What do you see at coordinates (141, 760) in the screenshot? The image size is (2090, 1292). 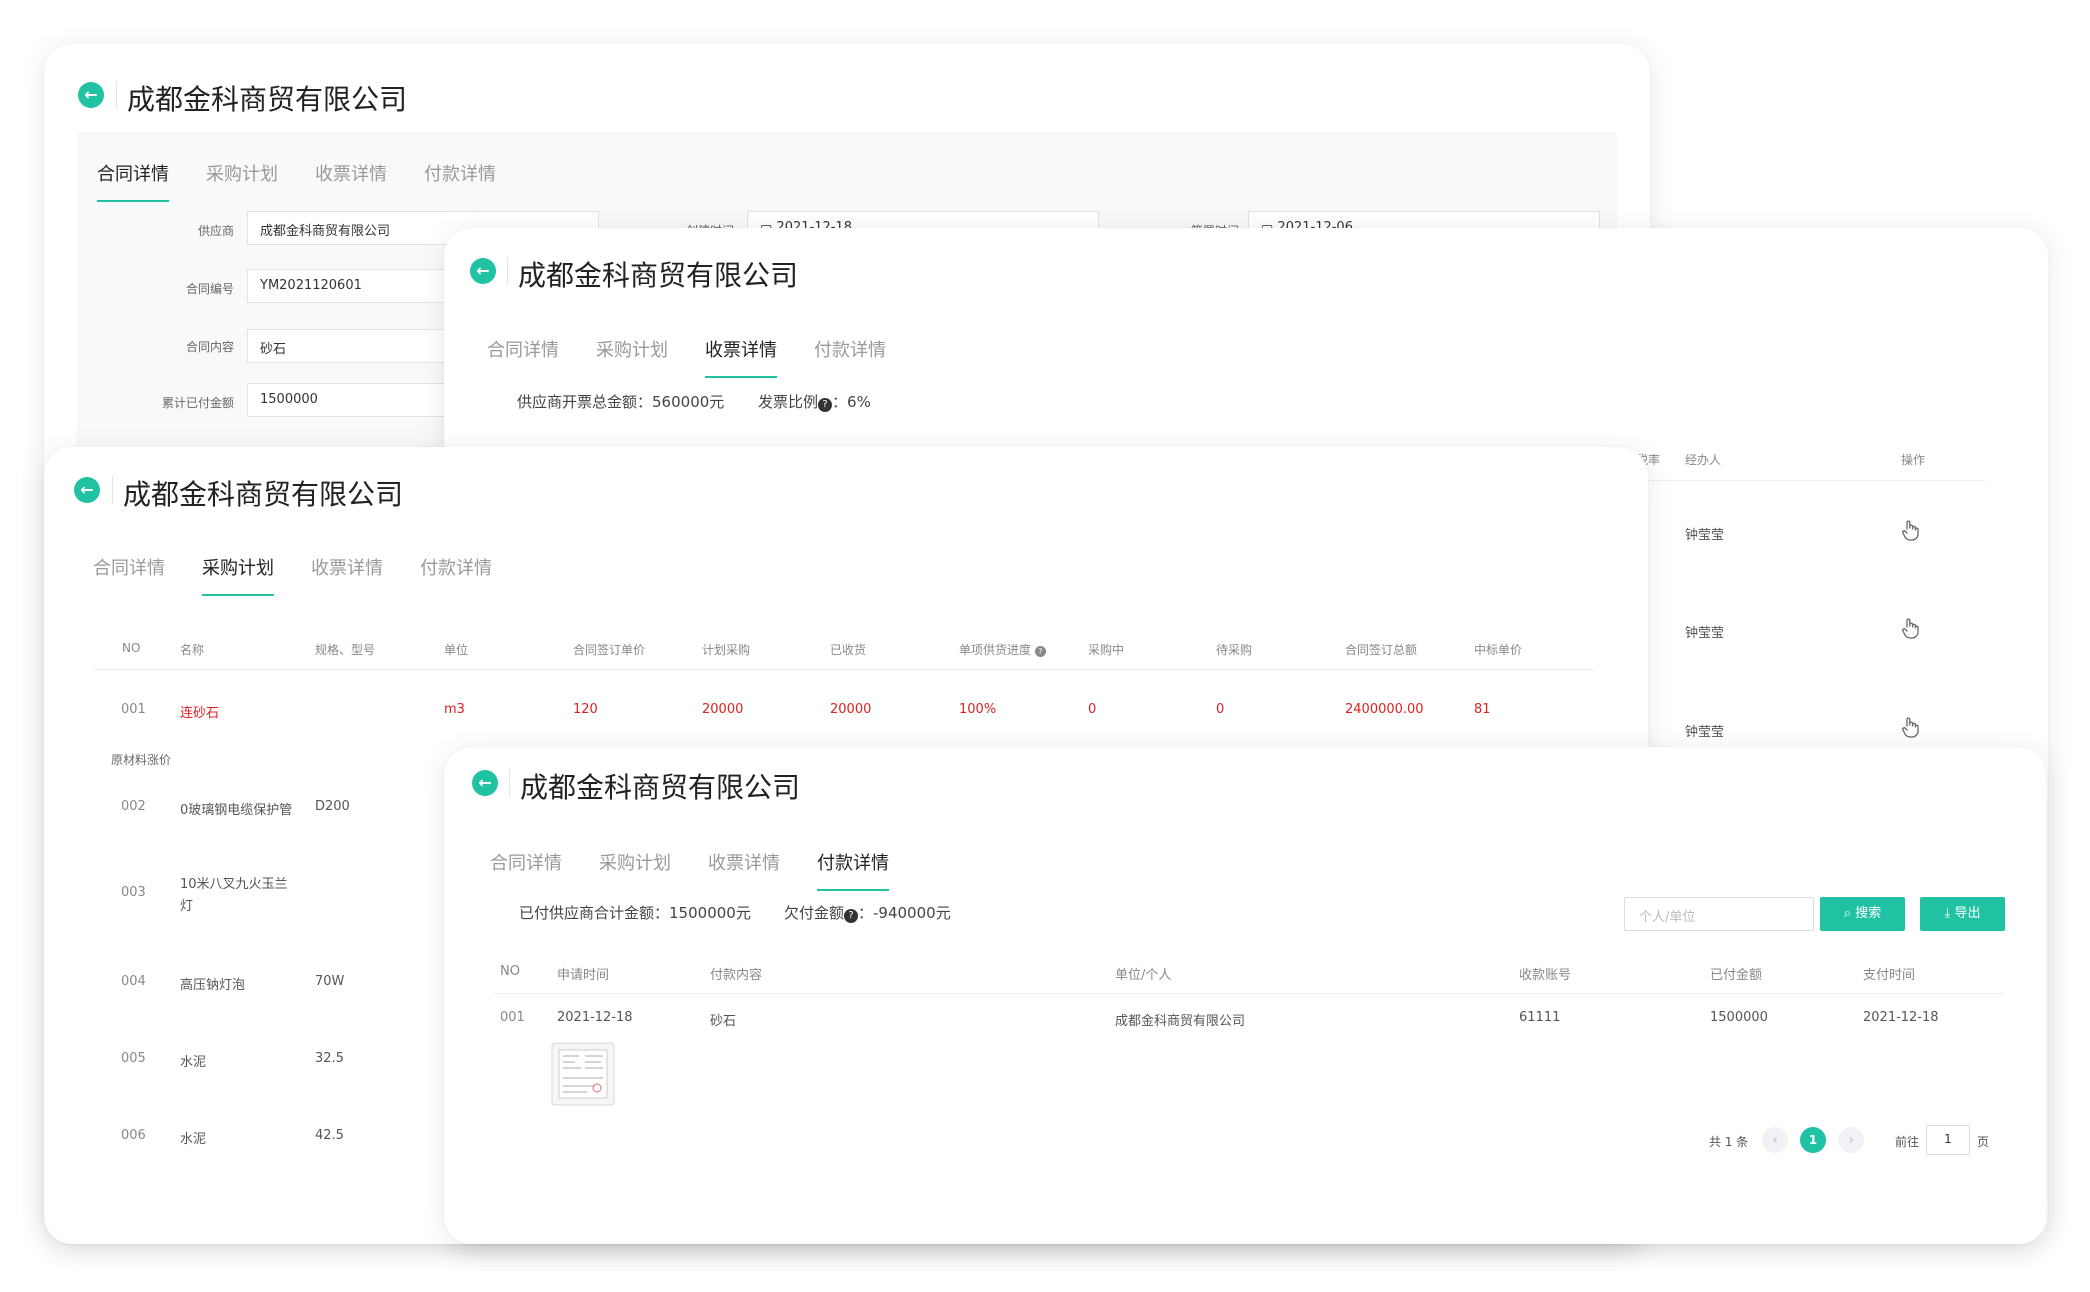 I see `section-title: 原材料涨价` at bounding box center [141, 760].